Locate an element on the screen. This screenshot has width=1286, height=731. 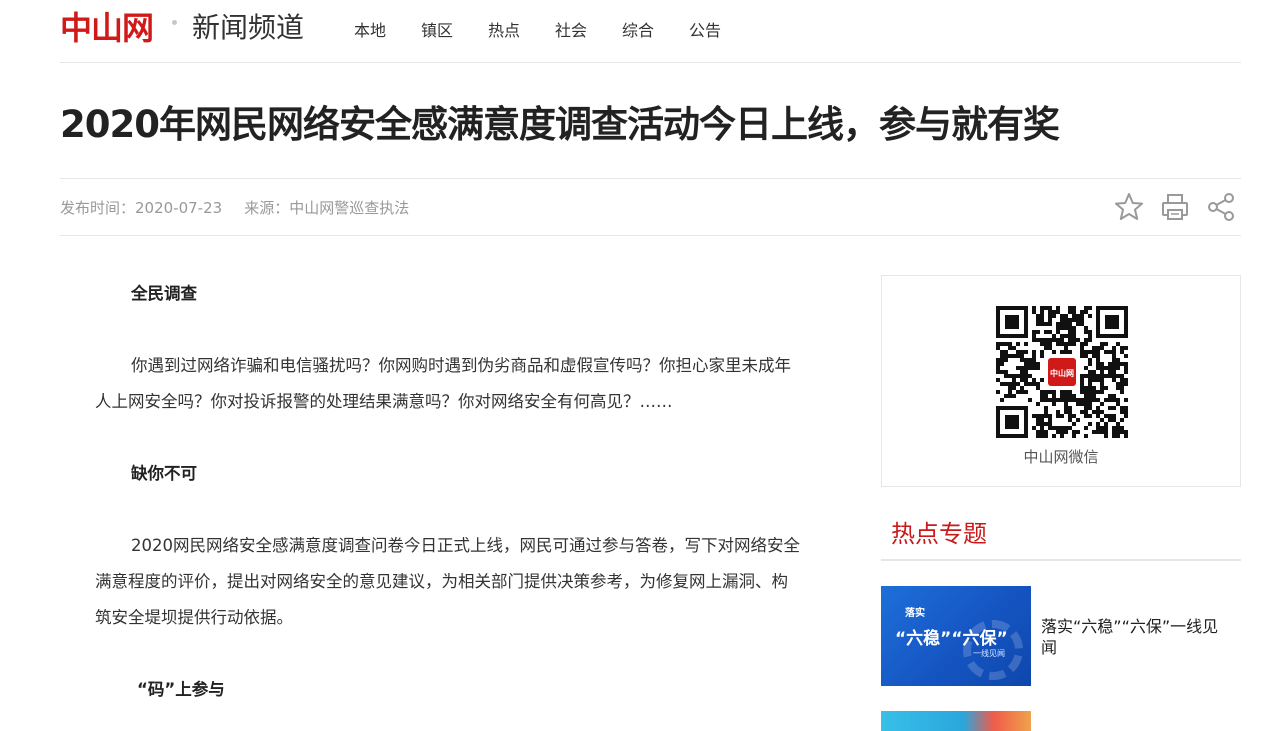
hot-topics-header: 热点专题 is located at coordinates (1061, 538).